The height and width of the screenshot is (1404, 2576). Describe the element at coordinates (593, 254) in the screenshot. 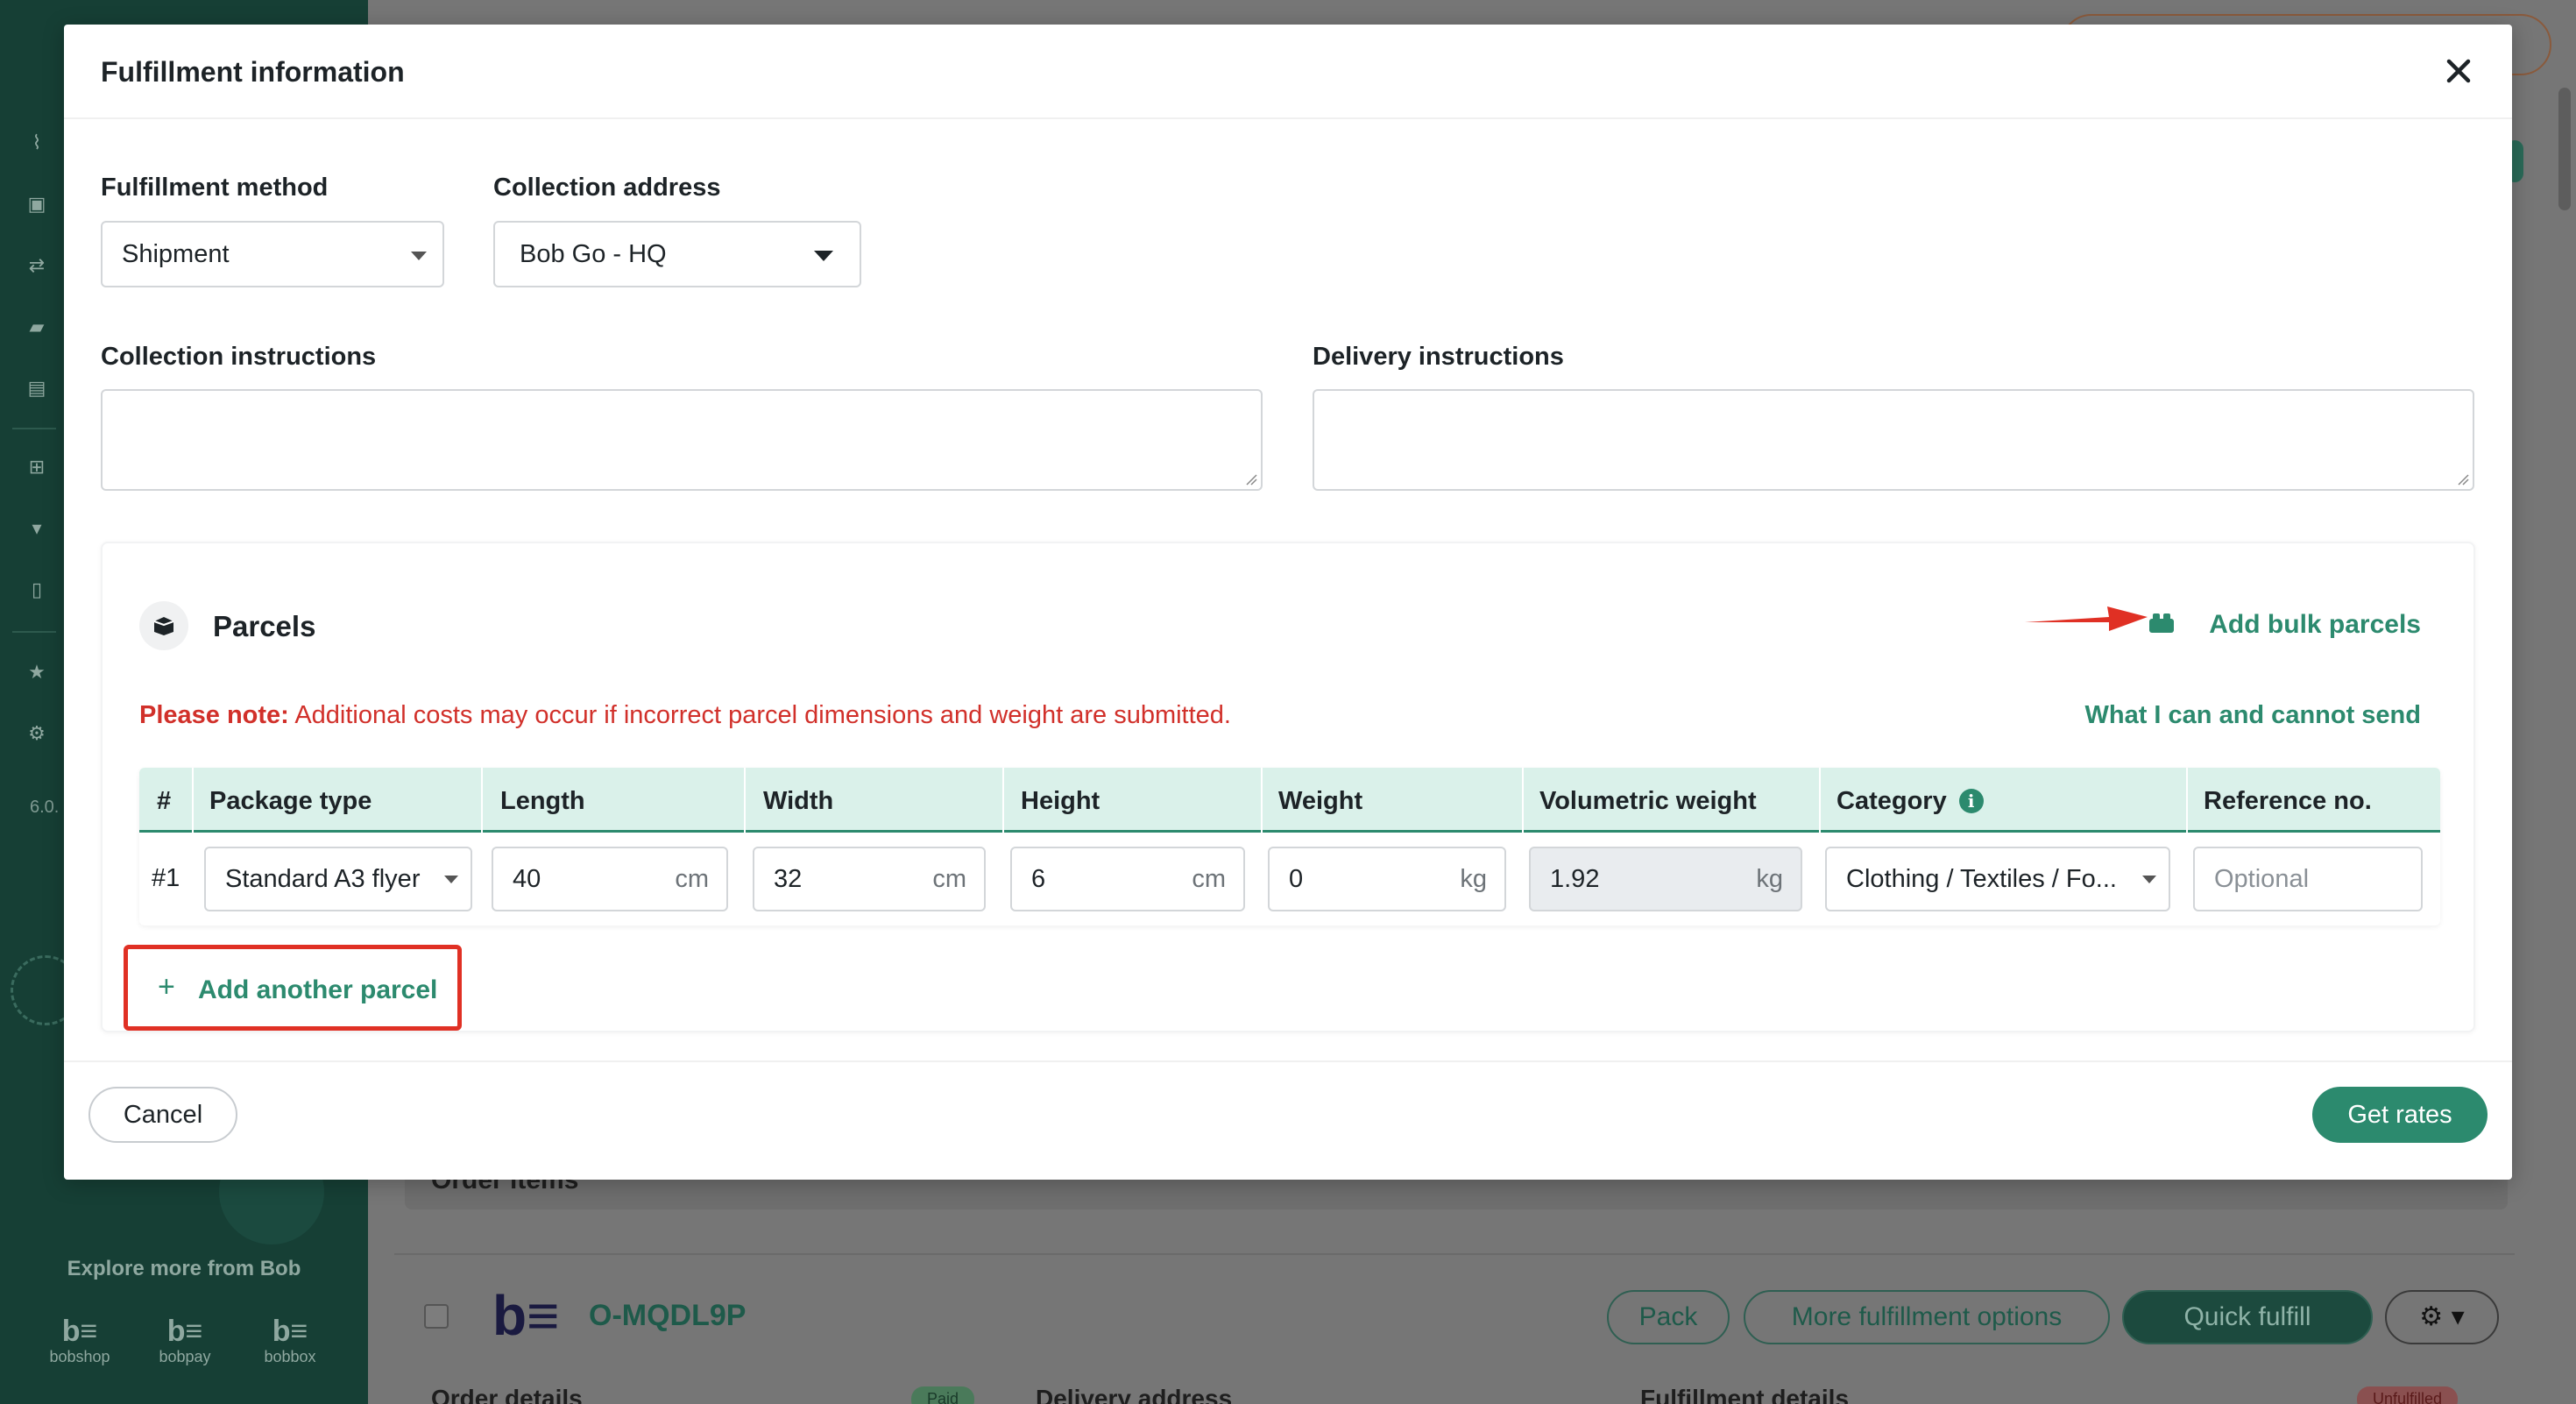

I see `collection-address-value: Bob Go - HQ` at that location.